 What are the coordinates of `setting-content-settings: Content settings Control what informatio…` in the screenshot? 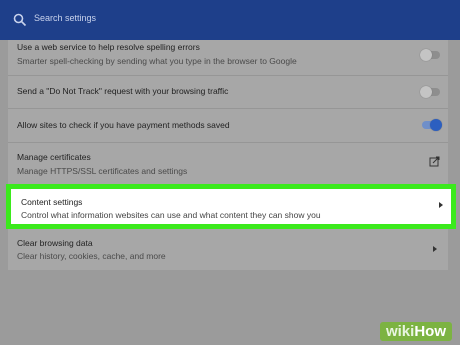 It's located at (231, 206).